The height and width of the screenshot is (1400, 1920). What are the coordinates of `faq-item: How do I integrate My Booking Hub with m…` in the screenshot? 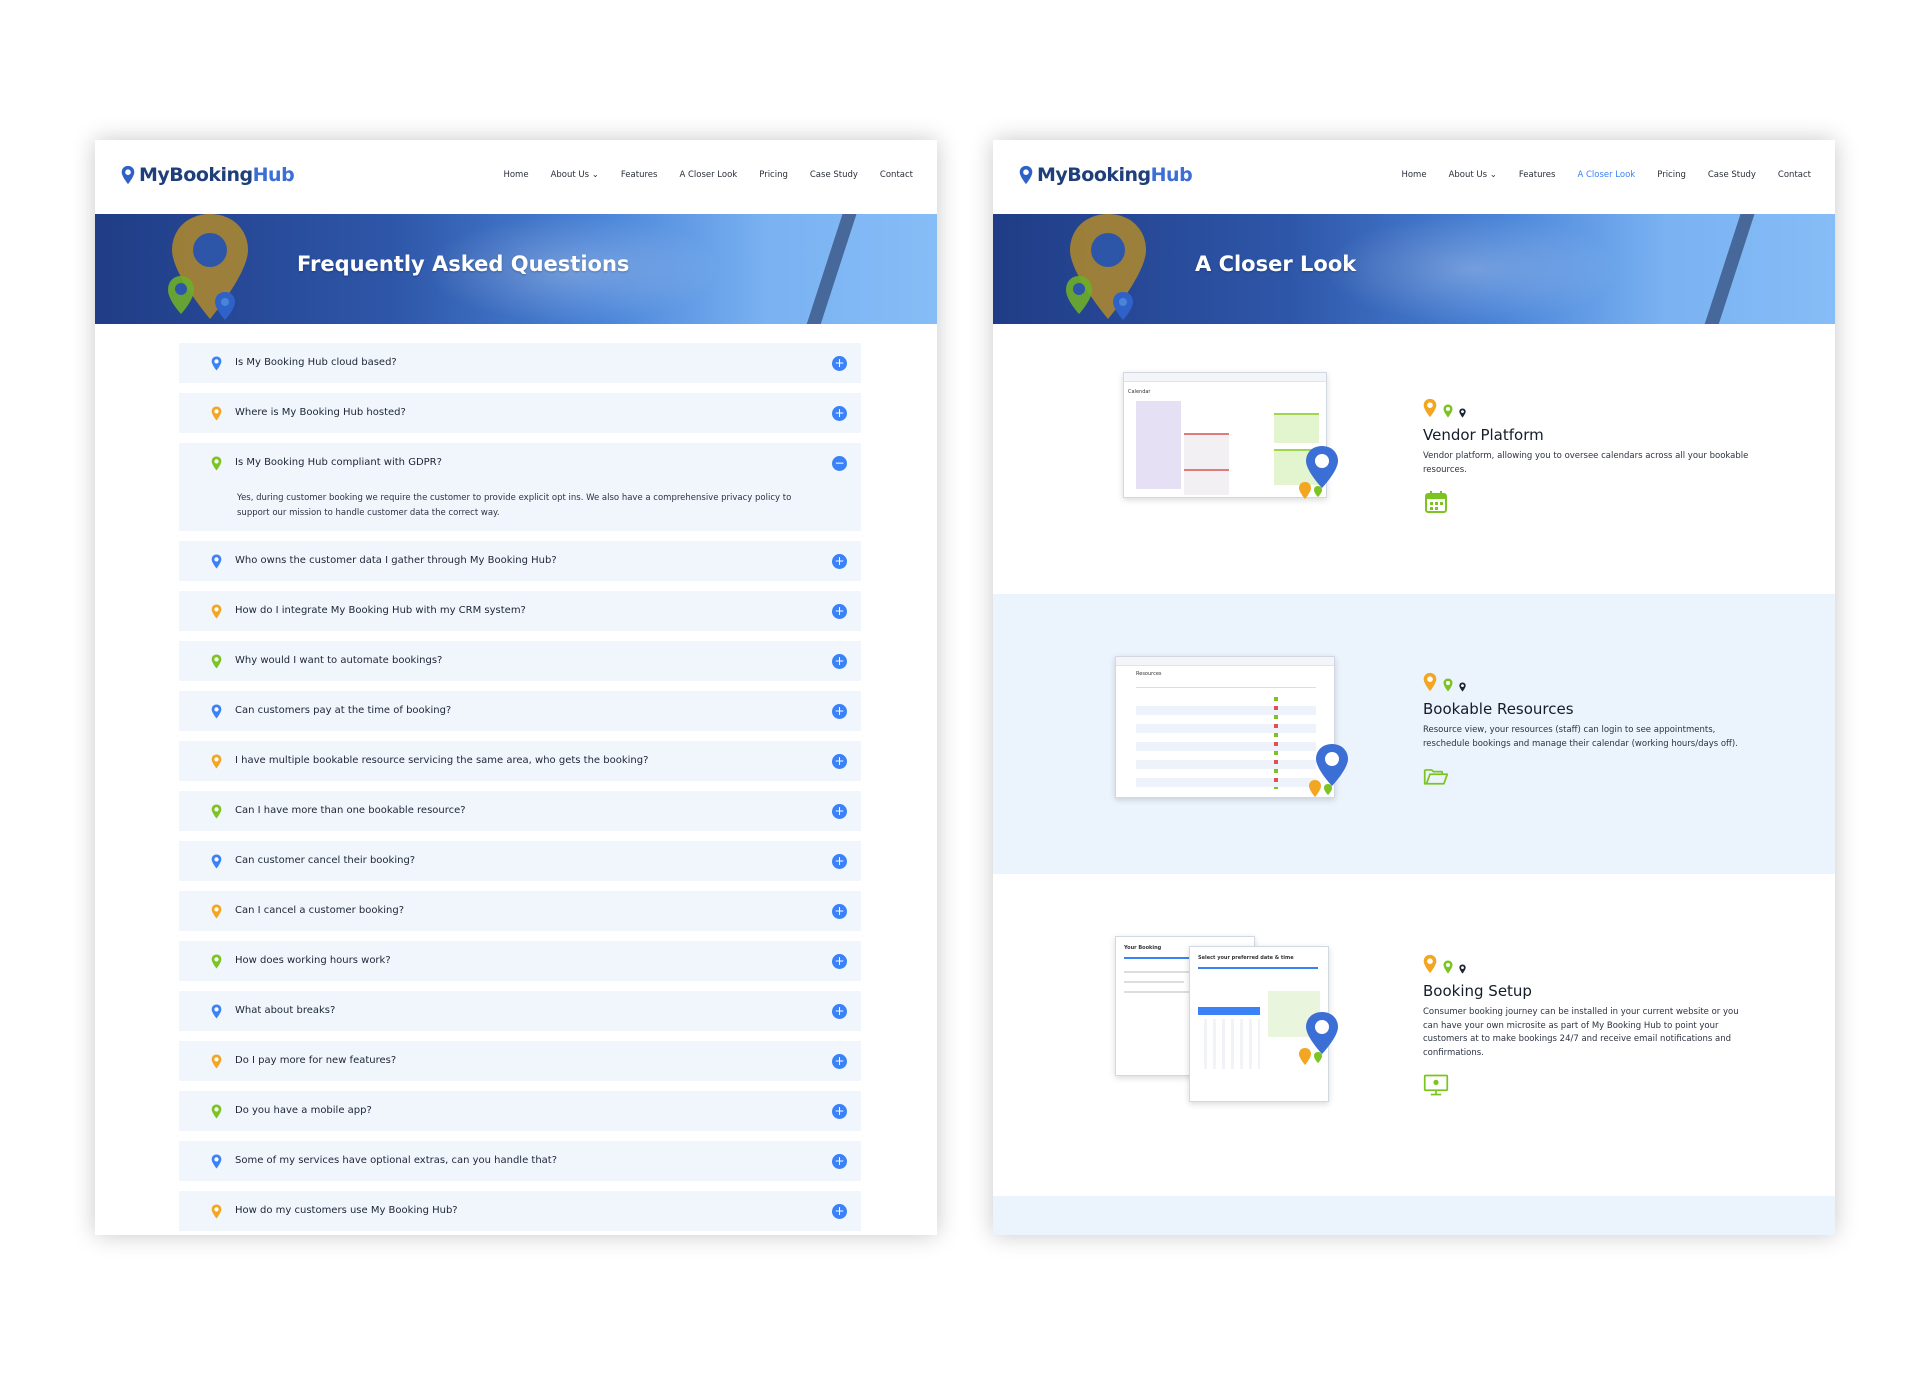 It's located at (520, 611).